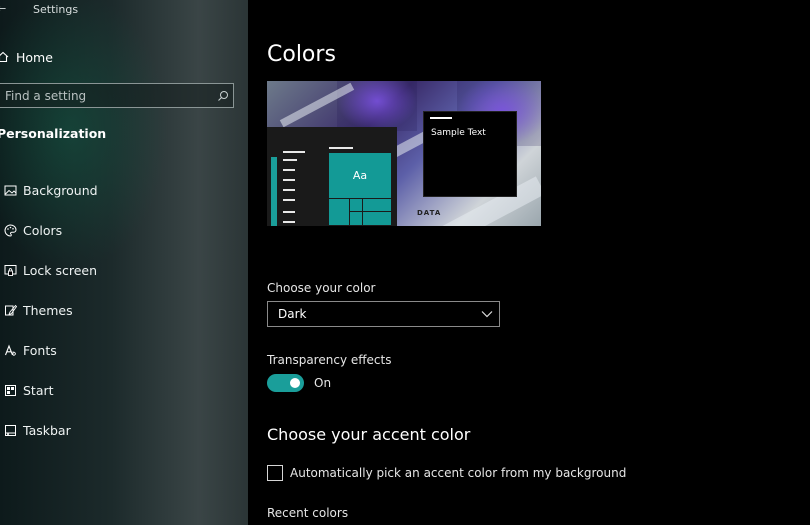  Describe the element at coordinates (120, 350) in the screenshot. I see `sidebar-item-fonts: Fonts` at that location.